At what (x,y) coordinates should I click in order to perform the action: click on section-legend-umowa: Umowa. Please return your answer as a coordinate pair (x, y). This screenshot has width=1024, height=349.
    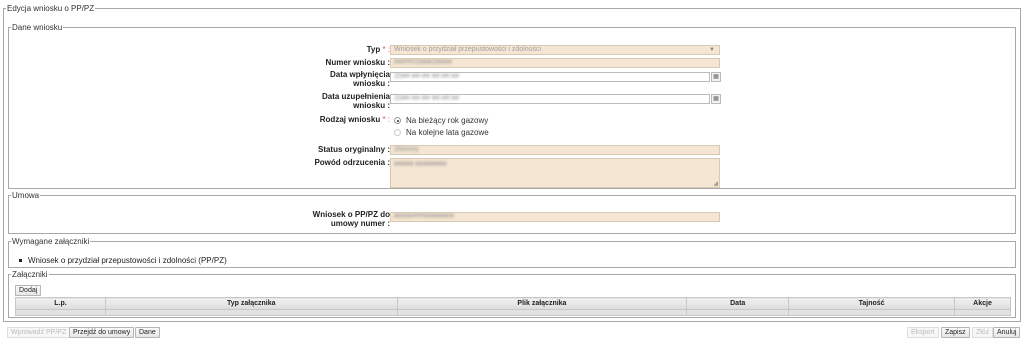
    Looking at the image, I should click on (26, 195).